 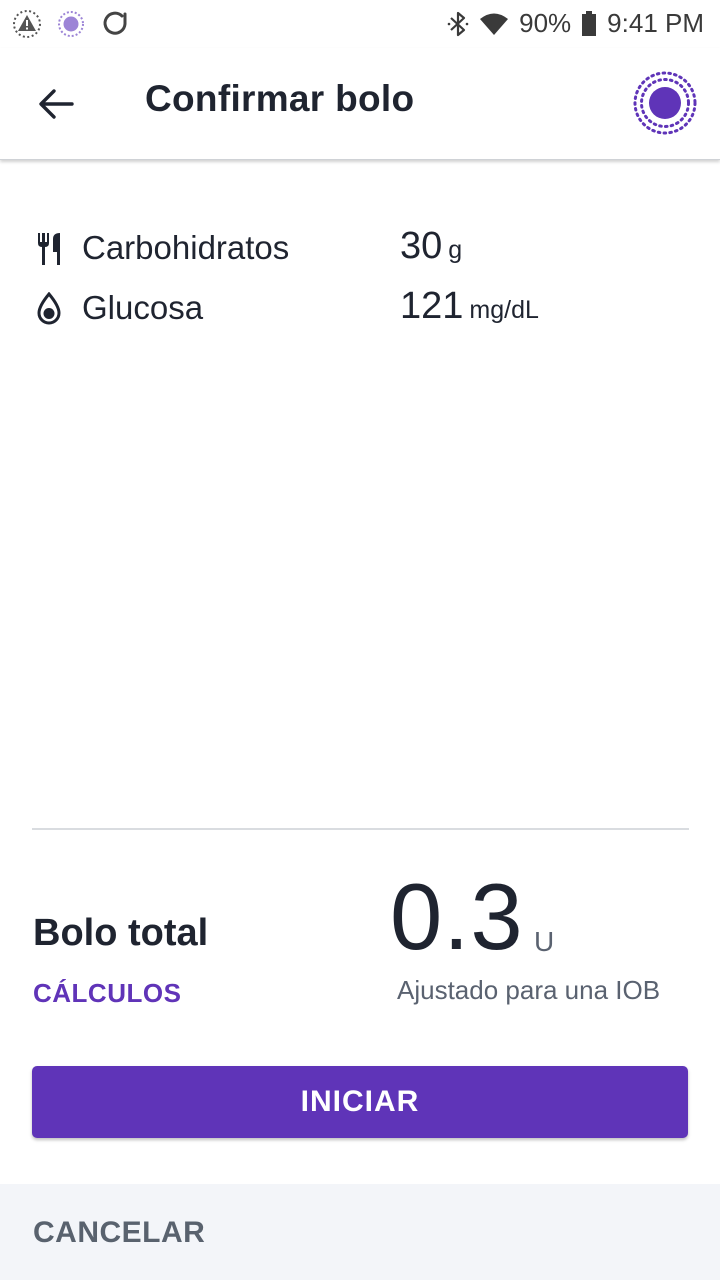 What do you see at coordinates (115, 26) in the screenshot?
I see `sync-icon` at bounding box center [115, 26].